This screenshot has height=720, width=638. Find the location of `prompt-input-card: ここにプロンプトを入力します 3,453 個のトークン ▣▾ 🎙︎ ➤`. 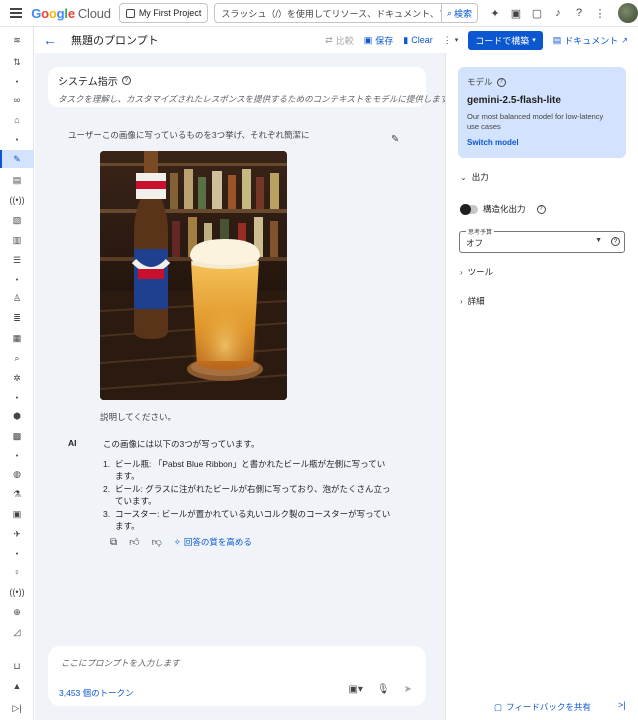

prompt-input-card: ここにプロンプトを入力します 3,453 個のトークン ▣▾ 🎙︎ ➤ is located at coordinates (237, 676).